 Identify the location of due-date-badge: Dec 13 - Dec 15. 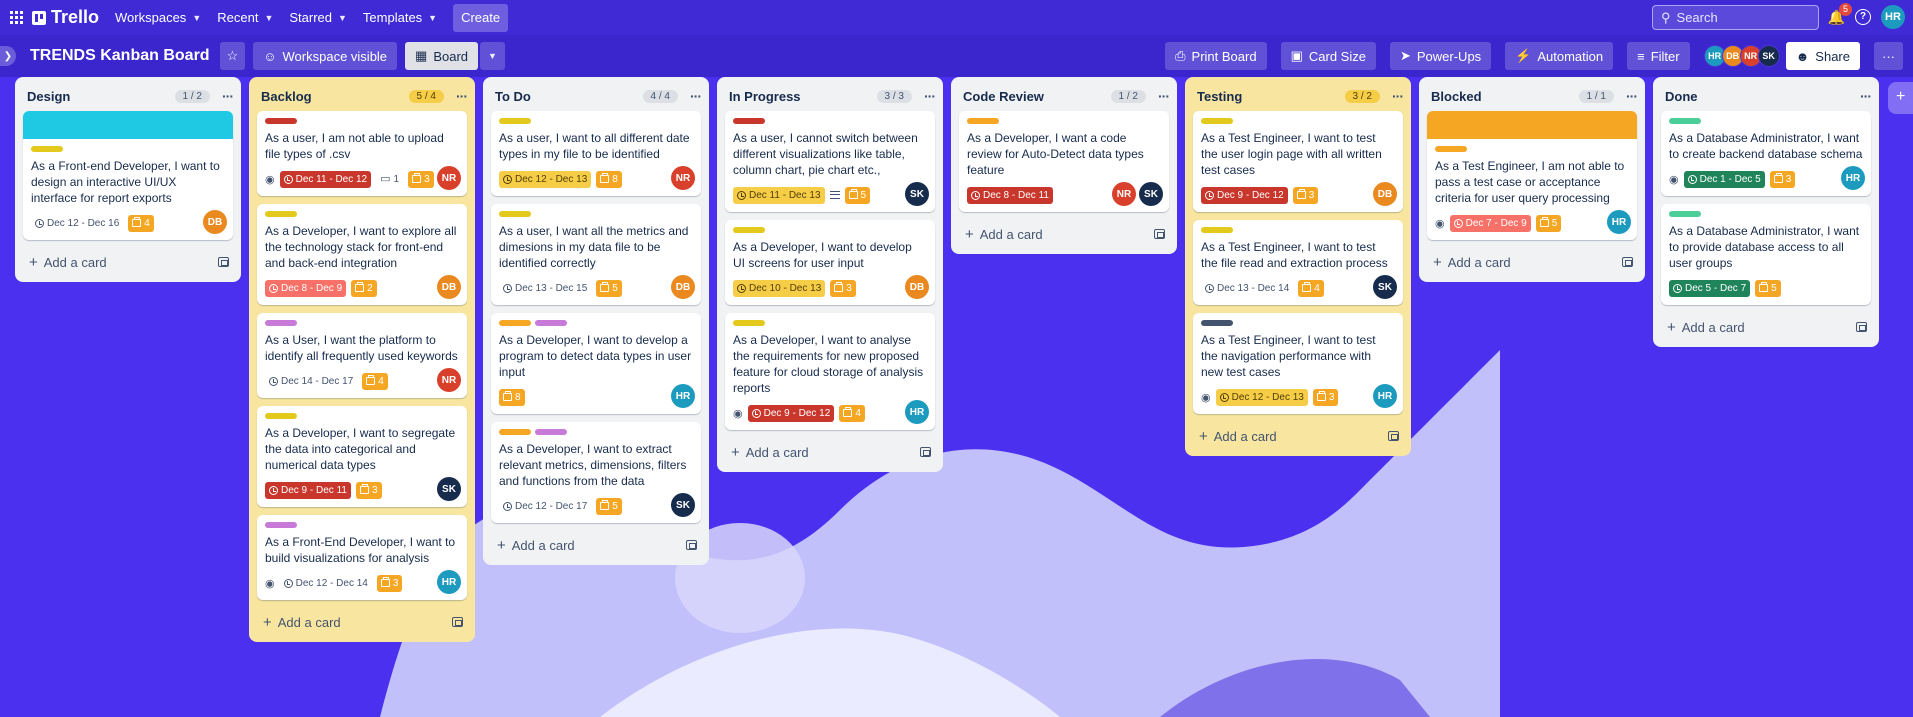
(545, 288).